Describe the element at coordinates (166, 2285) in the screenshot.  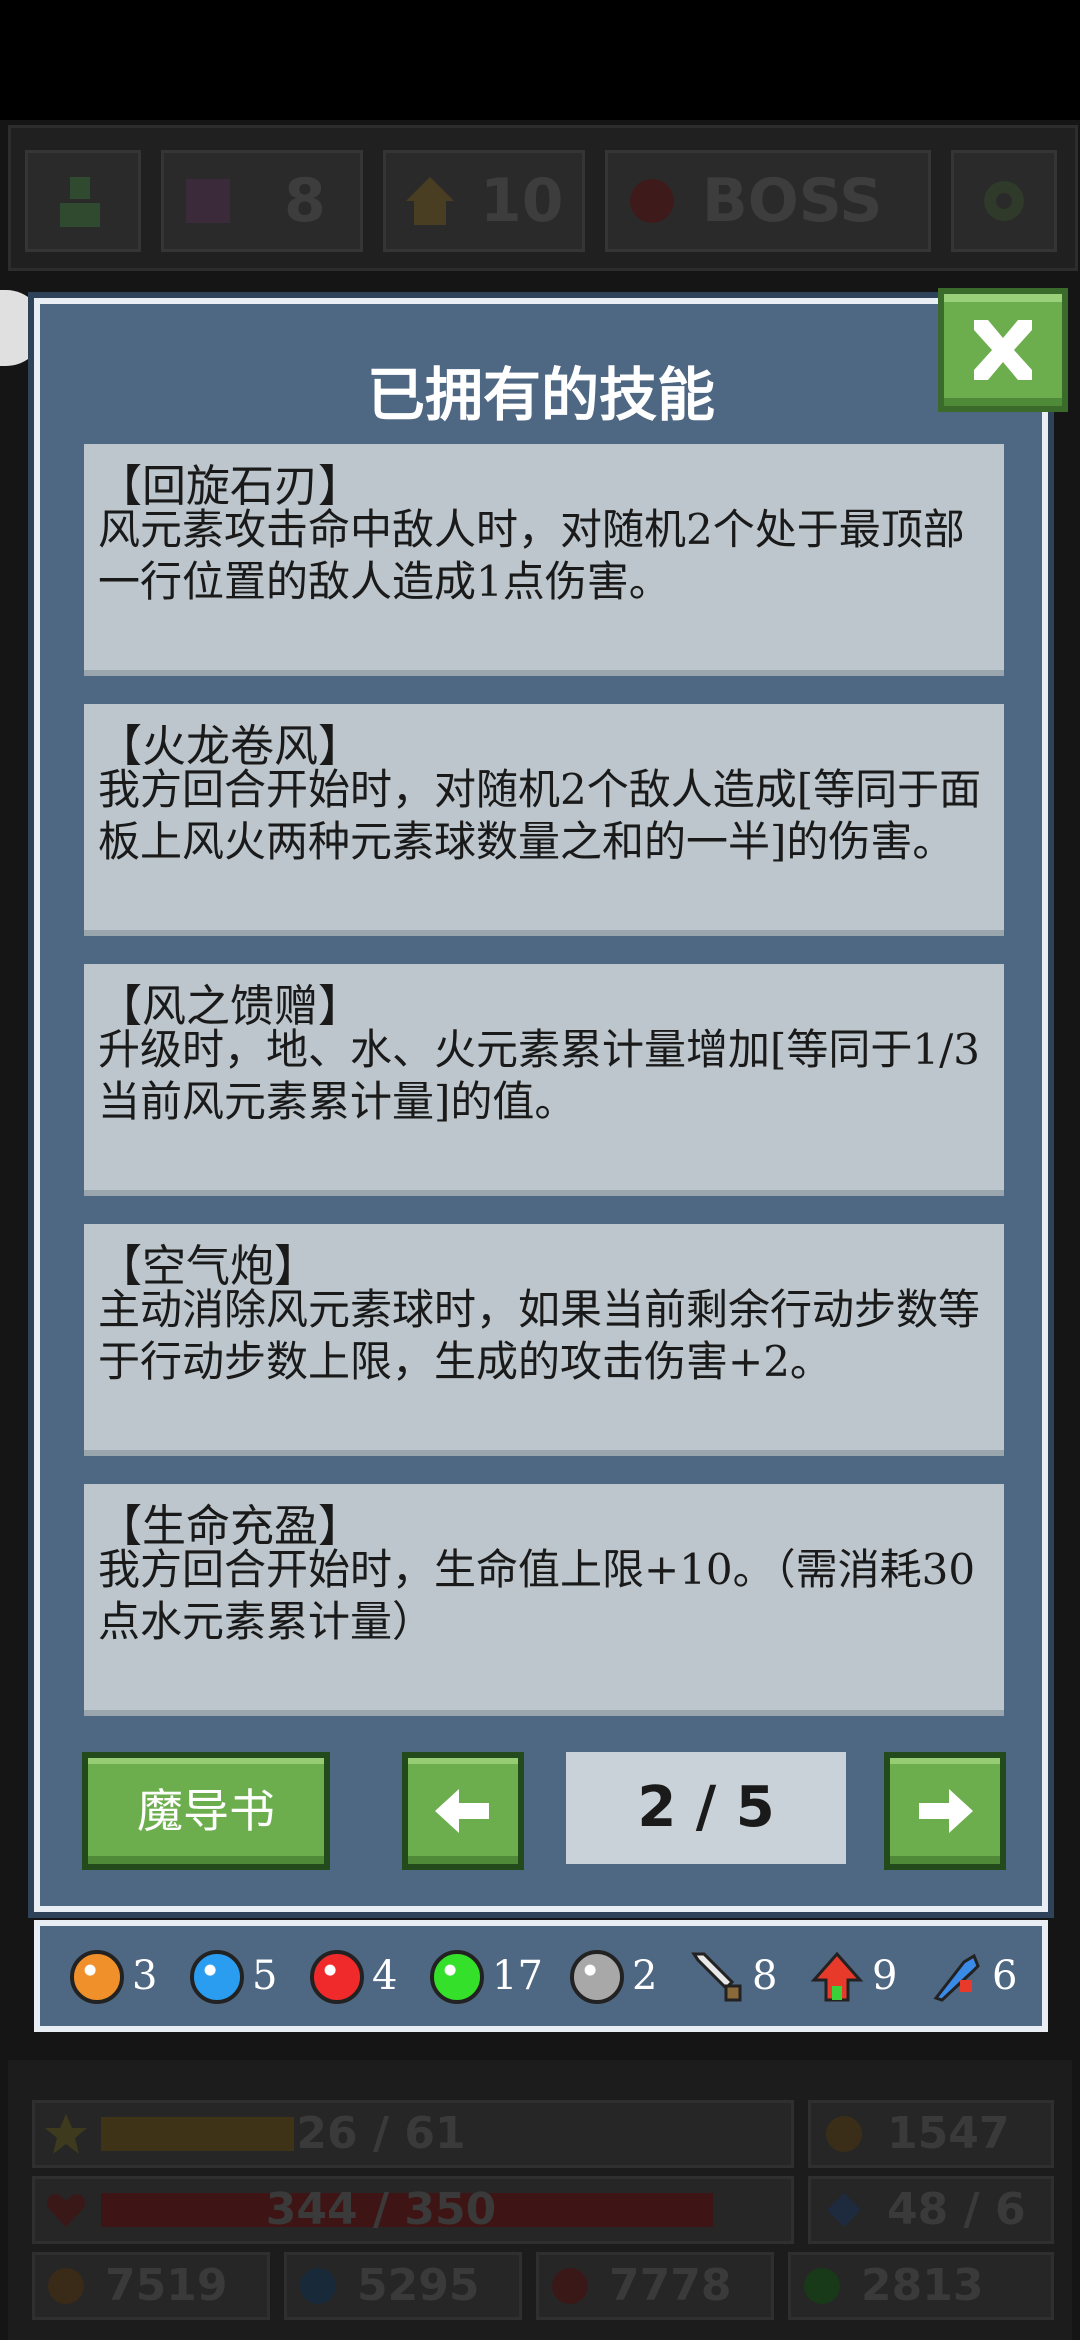
I see `earth-total: 7519` at that location.